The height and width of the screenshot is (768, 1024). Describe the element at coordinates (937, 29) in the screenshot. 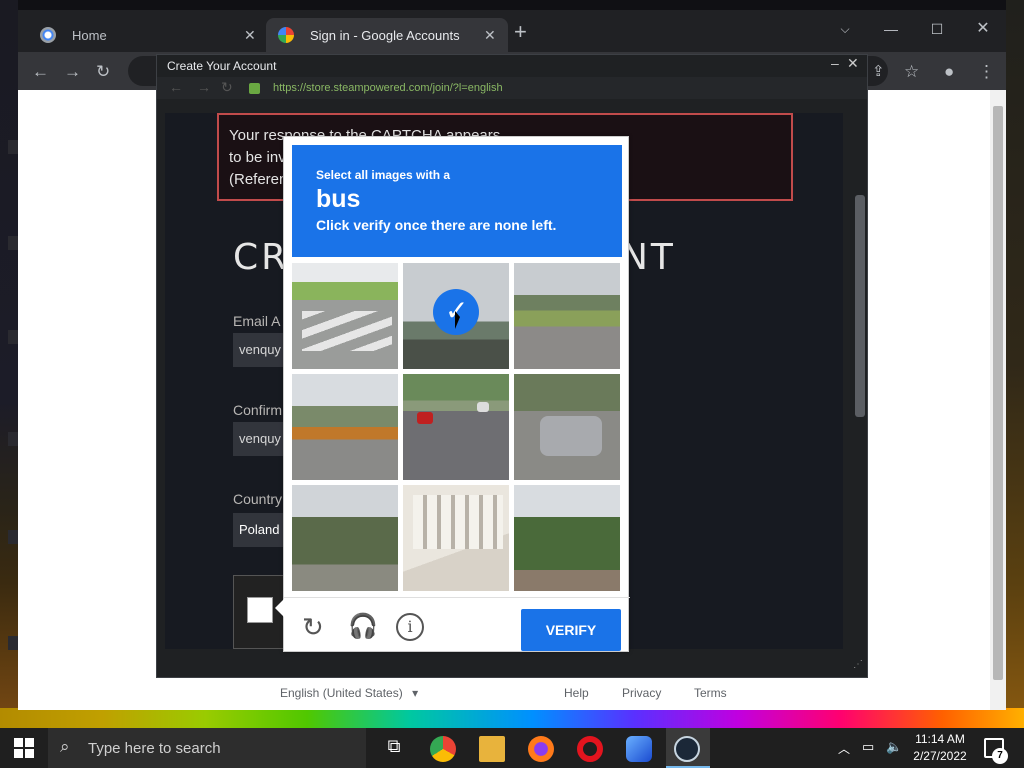

I see `maximize-button: ☐` at that location.